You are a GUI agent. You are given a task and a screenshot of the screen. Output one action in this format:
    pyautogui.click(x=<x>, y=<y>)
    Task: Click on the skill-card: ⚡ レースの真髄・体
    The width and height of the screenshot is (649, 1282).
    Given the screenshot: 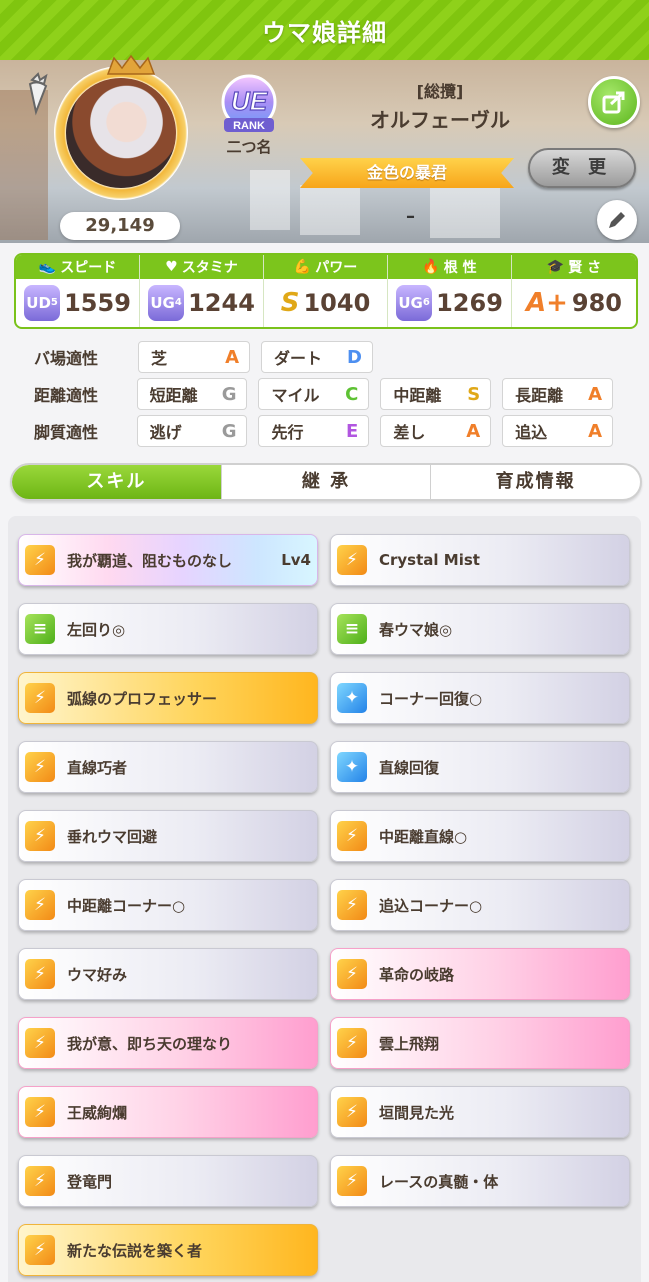 What is the action you would take?
    pyautogui.click(x=480, y=1181)
    